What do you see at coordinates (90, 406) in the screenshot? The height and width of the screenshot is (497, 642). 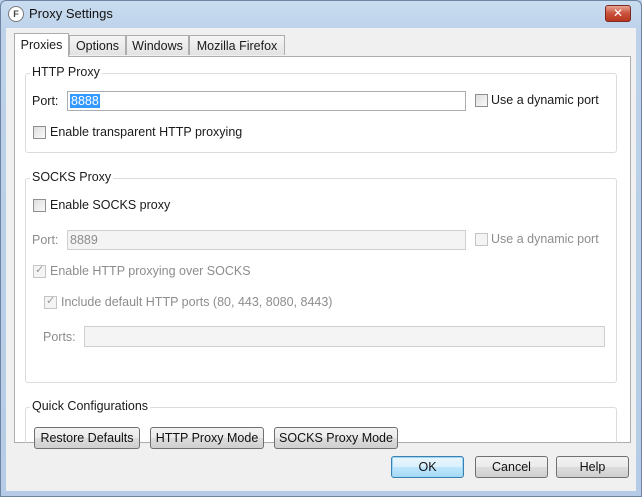 I see `quick-configurations-title: Quick Configurations` at bounding box center [90, 406].